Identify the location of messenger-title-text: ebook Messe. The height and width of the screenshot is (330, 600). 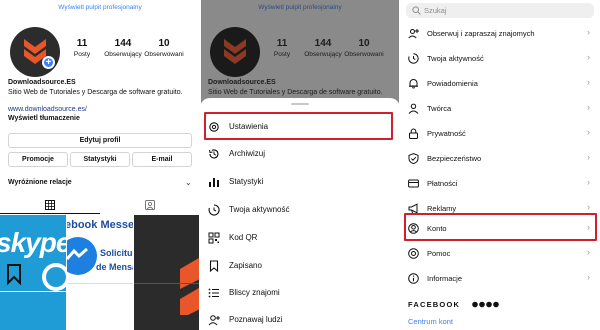
(100, 225).